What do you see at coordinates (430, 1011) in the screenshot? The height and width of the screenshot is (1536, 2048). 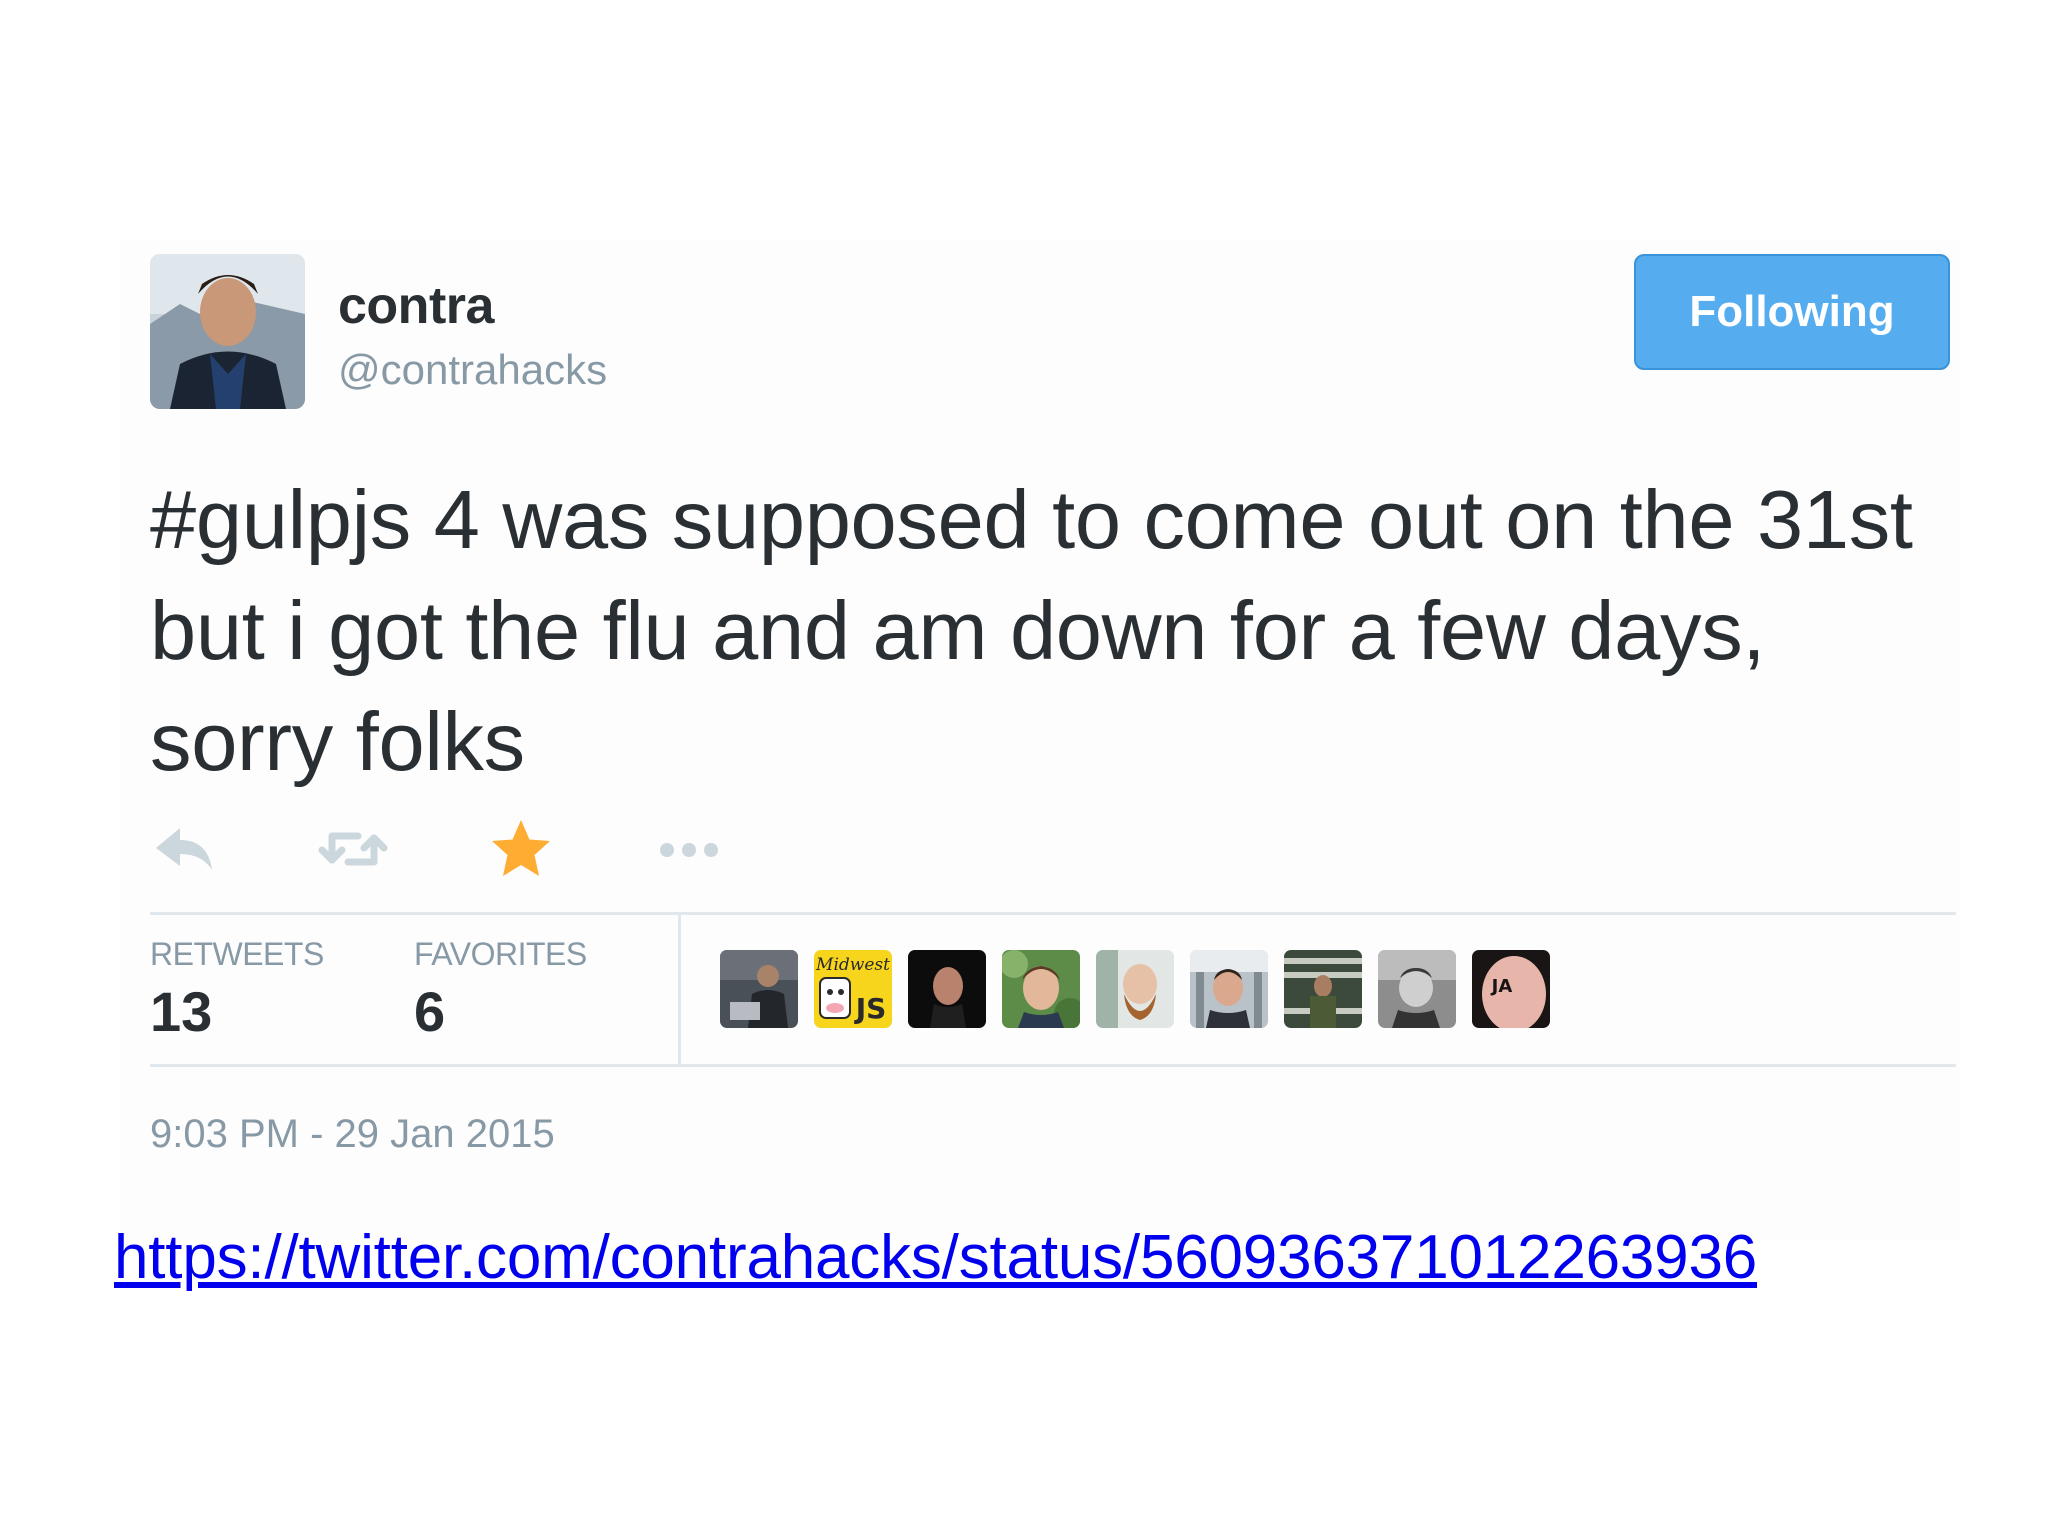 I see `favorites-count: 6` at bounding box center [430, 1011].